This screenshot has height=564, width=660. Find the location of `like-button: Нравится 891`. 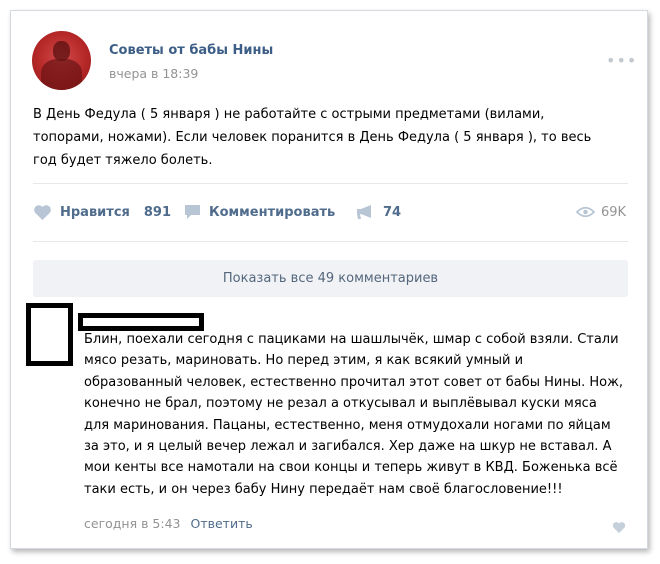

like-button: Нравится 891 is located at coordinates (102, 212).